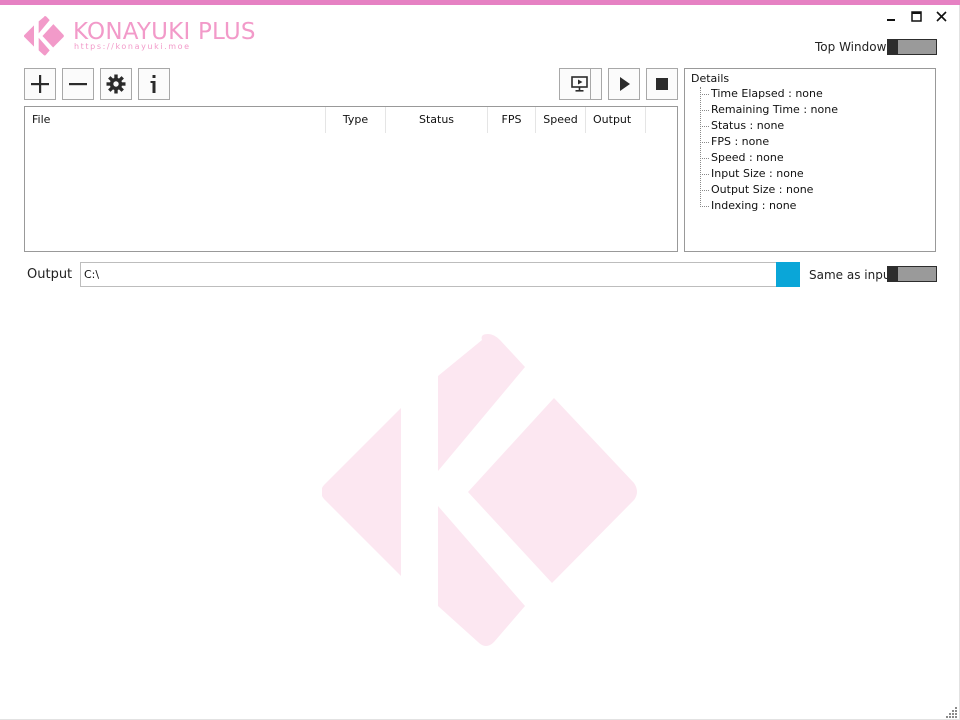 The image size is (960, 720). I want to click on monitor-preview-icon, so click(579, 84).